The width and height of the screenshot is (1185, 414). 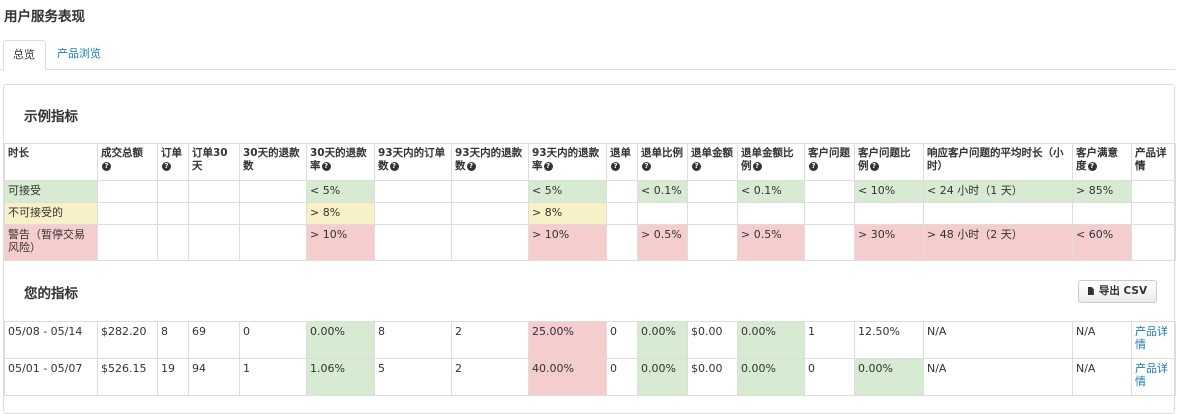 What do you see at coordinates (340, 340) in the screenshot?
I see `cell-refund-rate30: 0.00%` at bounding box center [340, 340].